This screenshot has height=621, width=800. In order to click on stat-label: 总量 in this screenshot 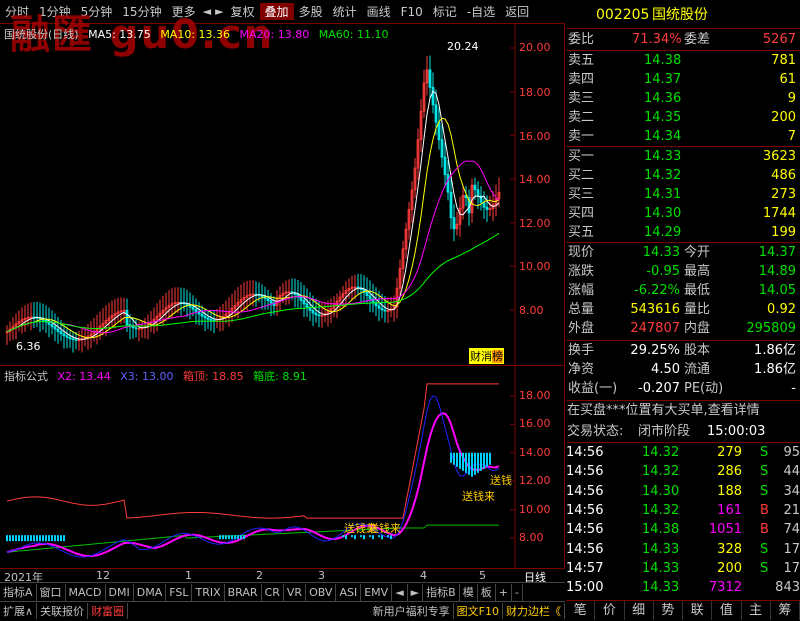, I will do `click(581, 309)`.